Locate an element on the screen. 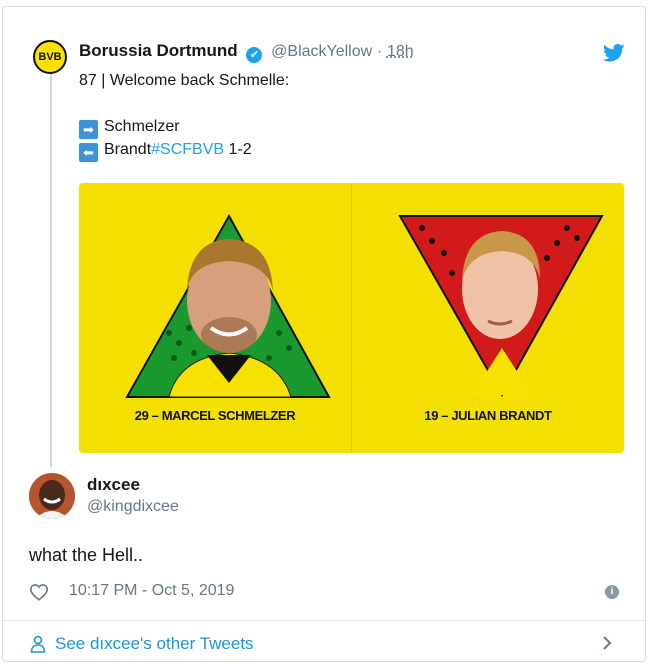 This screenshot has height=666, width=650. author-avatar is located at coordinates (52, 496).